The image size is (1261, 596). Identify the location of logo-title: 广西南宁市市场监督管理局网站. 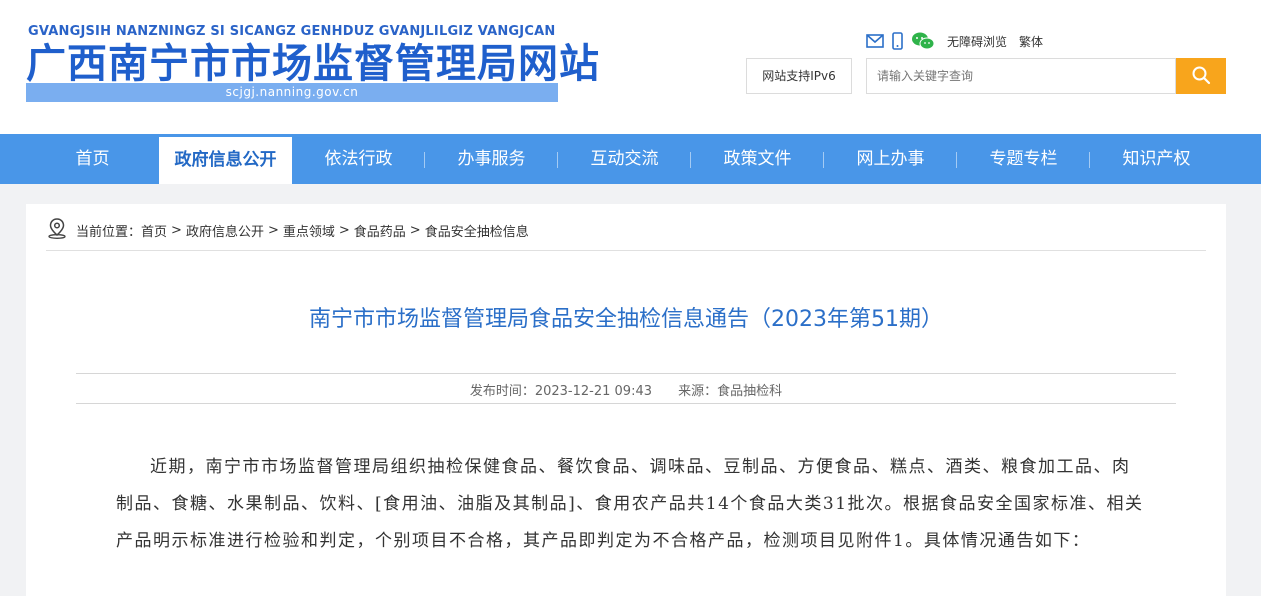
(313, 64).